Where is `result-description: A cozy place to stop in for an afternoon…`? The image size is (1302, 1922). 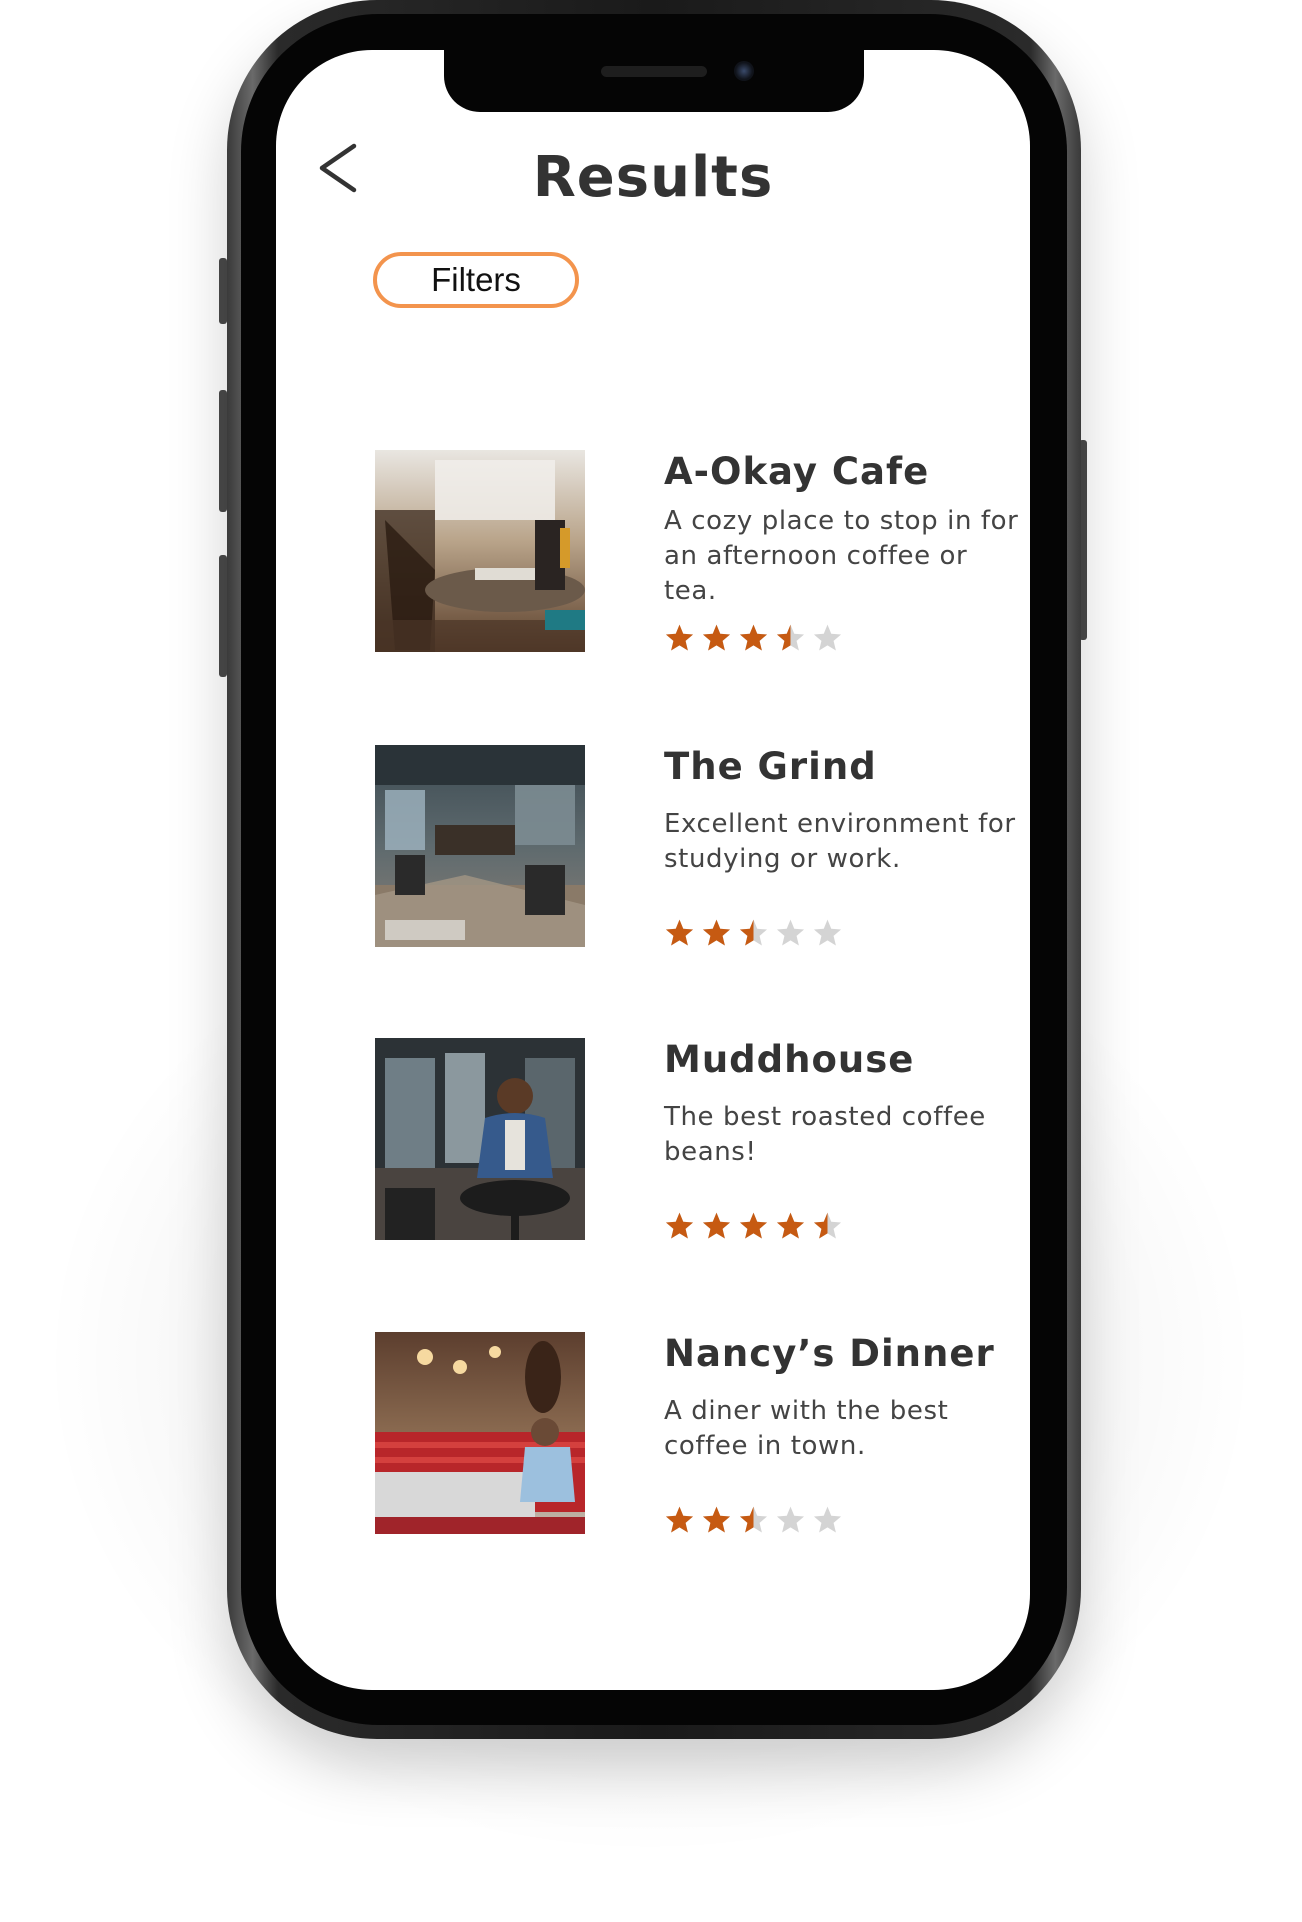 result-description: A cozy place to stop in for an afternoon… is located at coordinates (841, 556).